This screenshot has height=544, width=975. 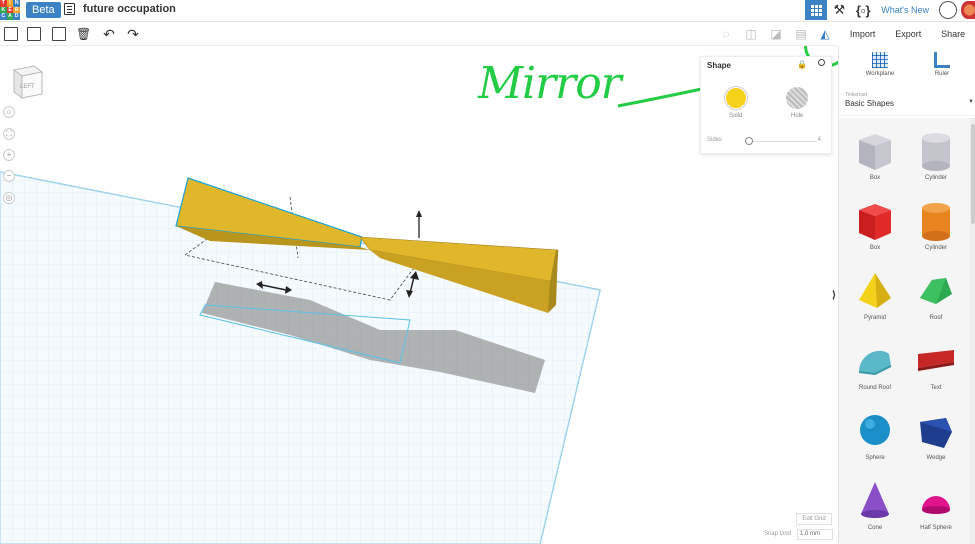 What do you see at coordinates (875, 388) in the screenshot?
I see `shape-label: Round Roof` at bounding box center [875, 388].